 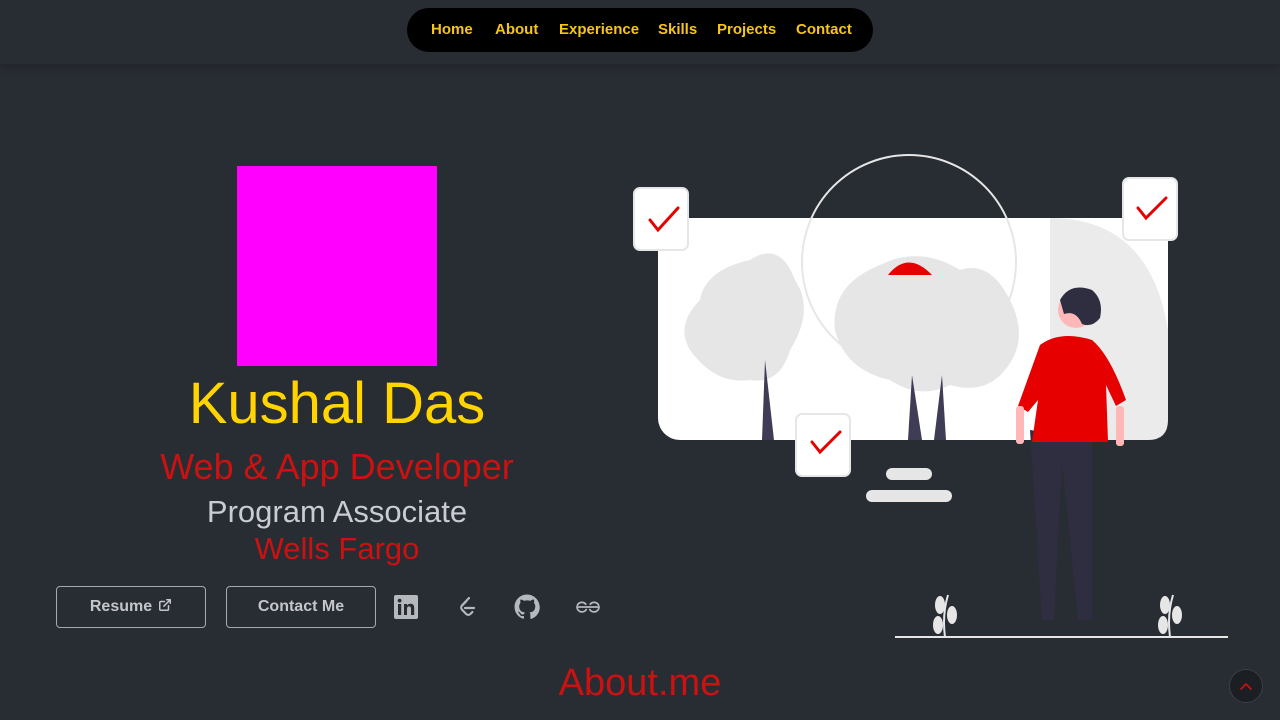 I want to click on github-icon, so click(x=527, y=607).